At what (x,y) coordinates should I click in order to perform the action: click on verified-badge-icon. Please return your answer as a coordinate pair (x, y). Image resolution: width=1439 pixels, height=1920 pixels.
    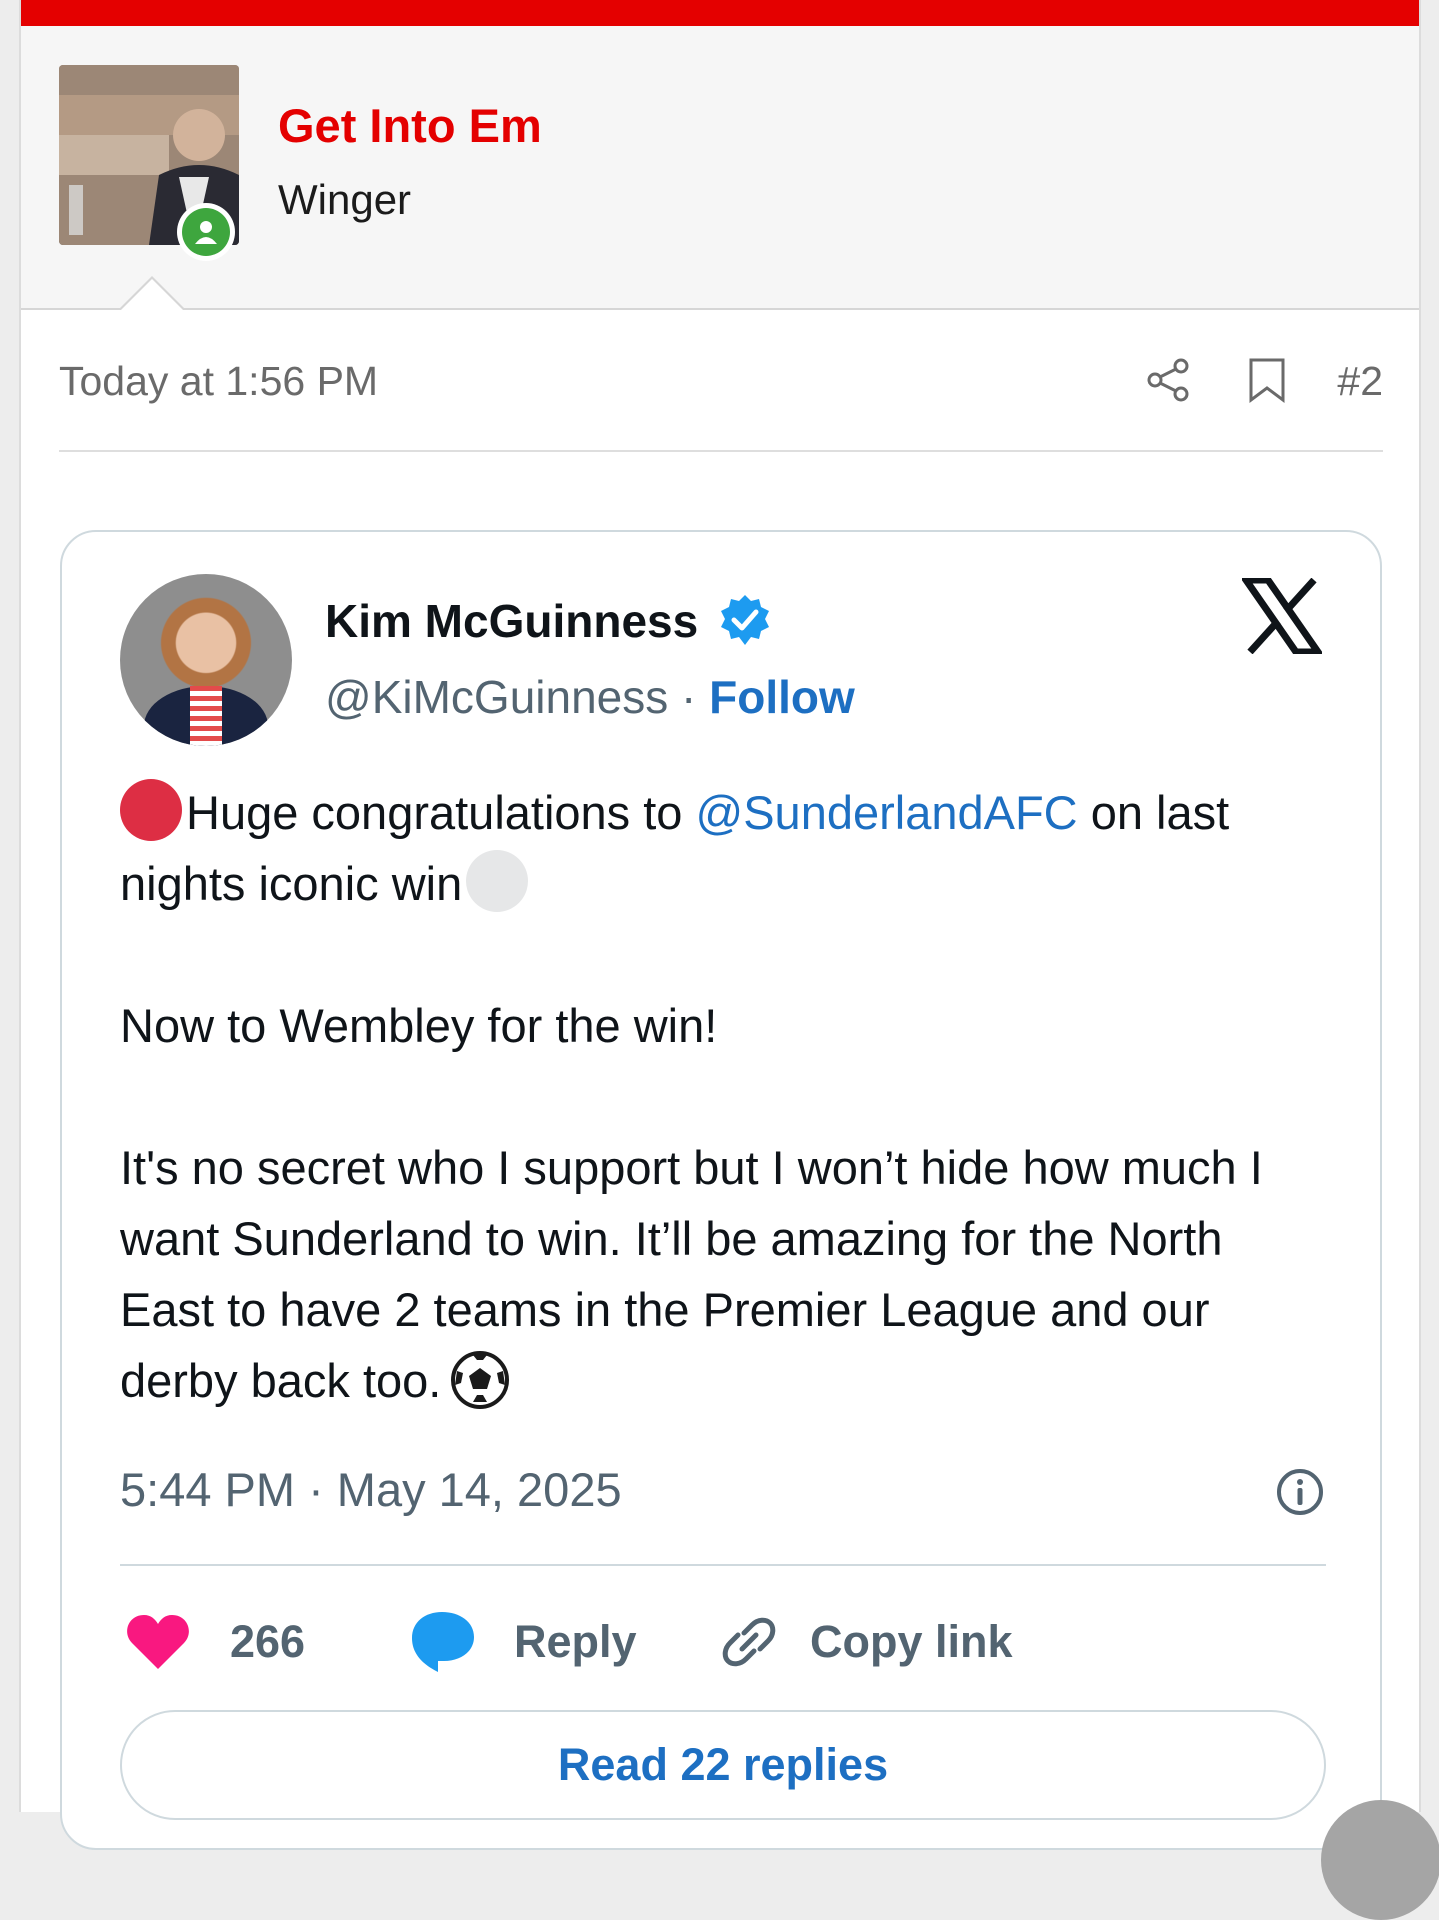
    Looking at the image, I should click on (745, 621).